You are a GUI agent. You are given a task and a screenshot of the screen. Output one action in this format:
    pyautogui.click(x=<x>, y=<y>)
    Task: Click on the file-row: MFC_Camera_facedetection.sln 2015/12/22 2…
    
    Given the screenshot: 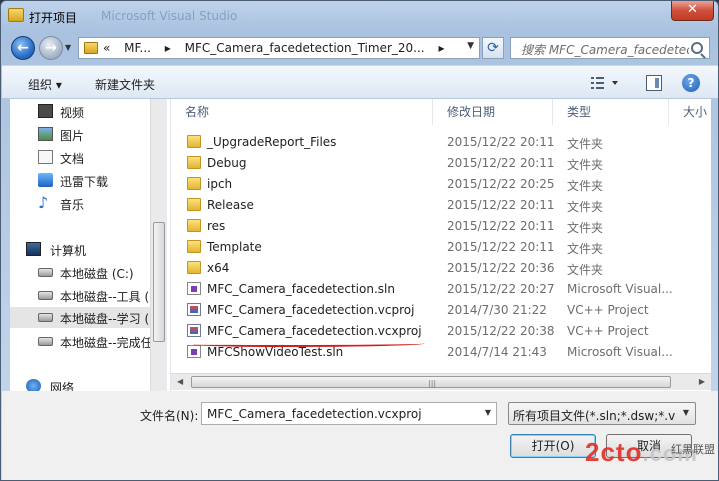 What is the action you would take?
    pyautogui.click(x=441, y=289)
    